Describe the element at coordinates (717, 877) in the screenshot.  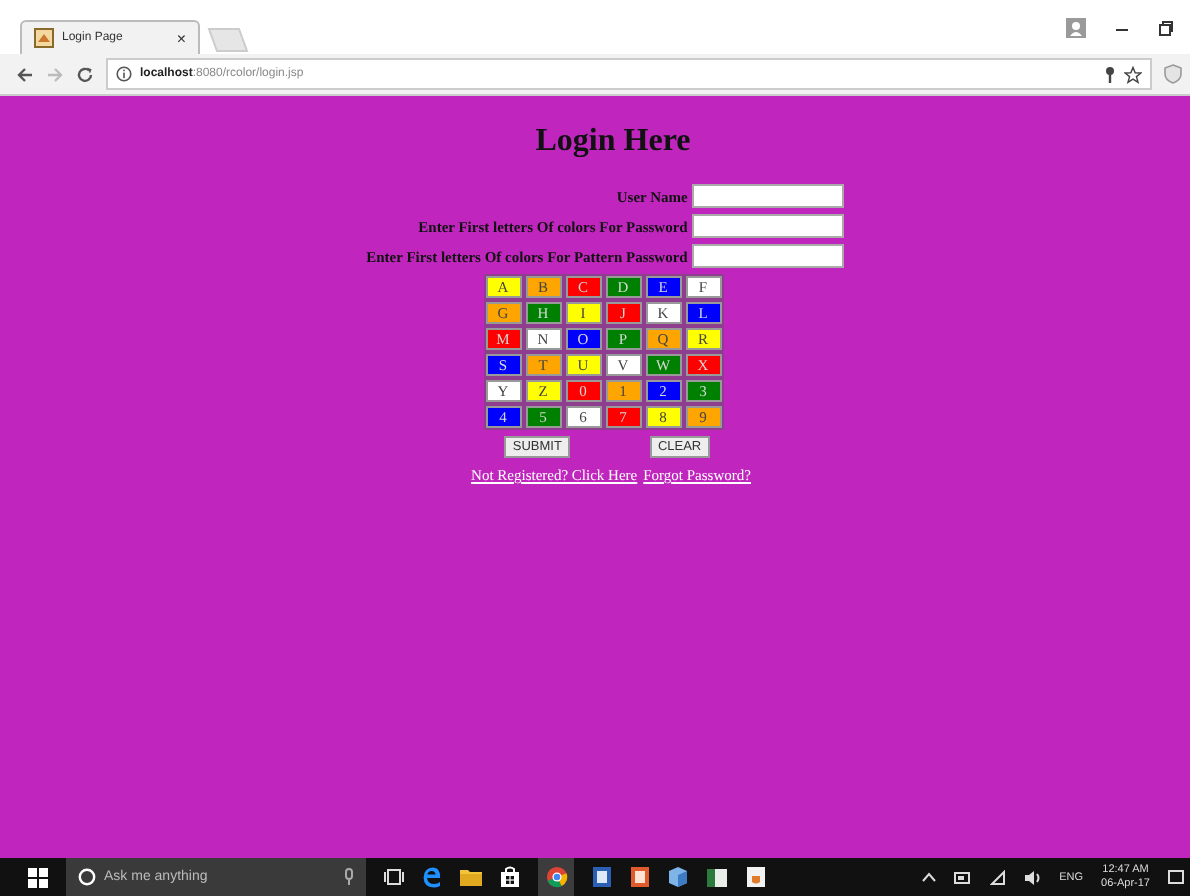
I see `window-app-icon` at that location.